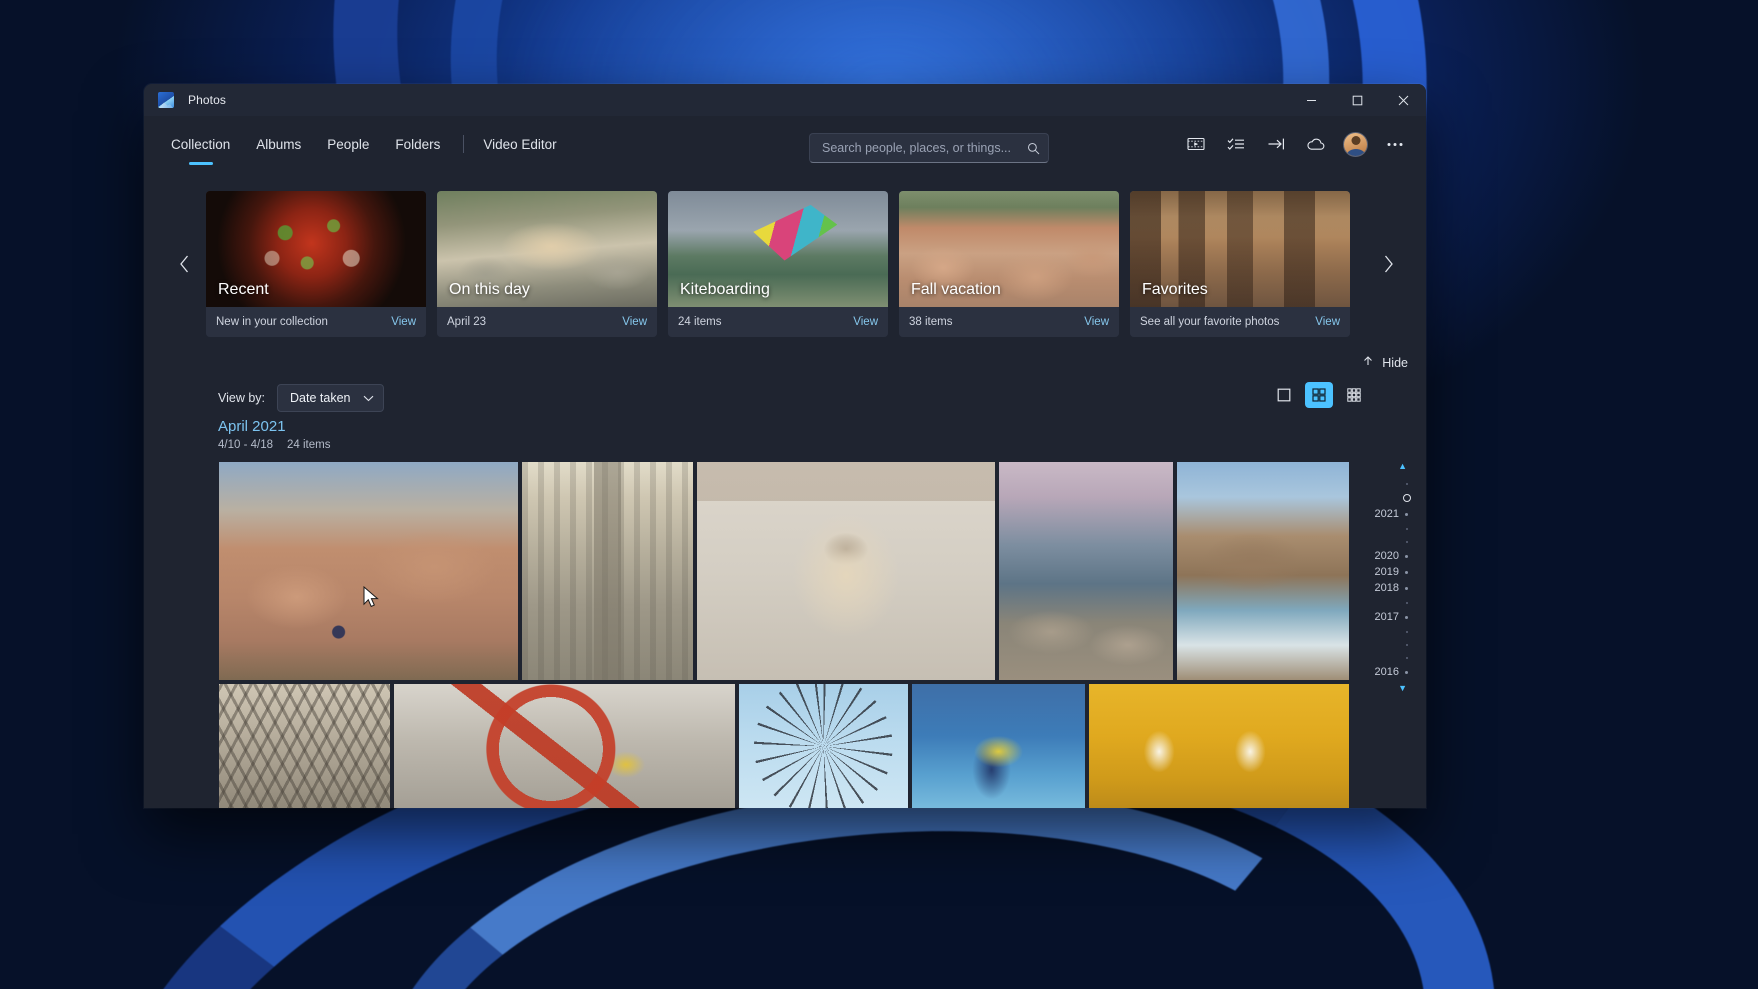 The height and width of the screenshot is (989, 1758). I want to click on tab-people: People, so click(348, 144).